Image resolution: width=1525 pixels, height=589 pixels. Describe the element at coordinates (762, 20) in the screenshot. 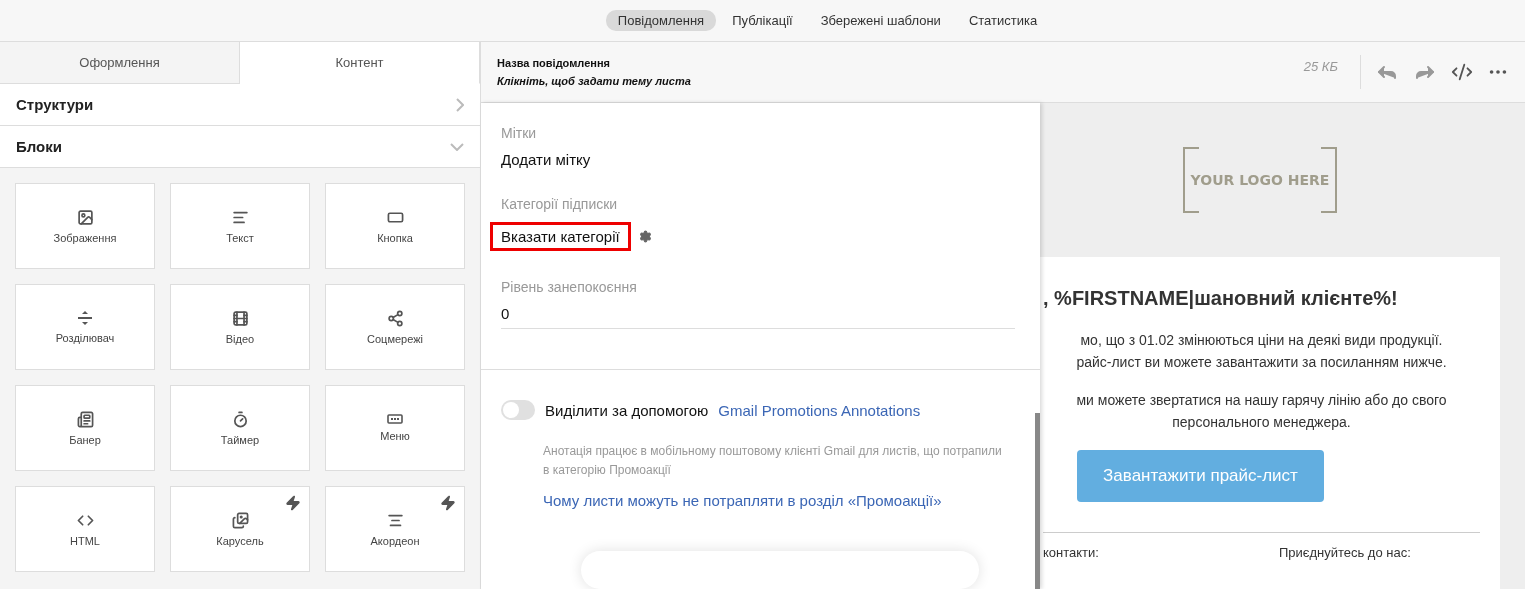

I see `nav-tab: Публікації` at that location.